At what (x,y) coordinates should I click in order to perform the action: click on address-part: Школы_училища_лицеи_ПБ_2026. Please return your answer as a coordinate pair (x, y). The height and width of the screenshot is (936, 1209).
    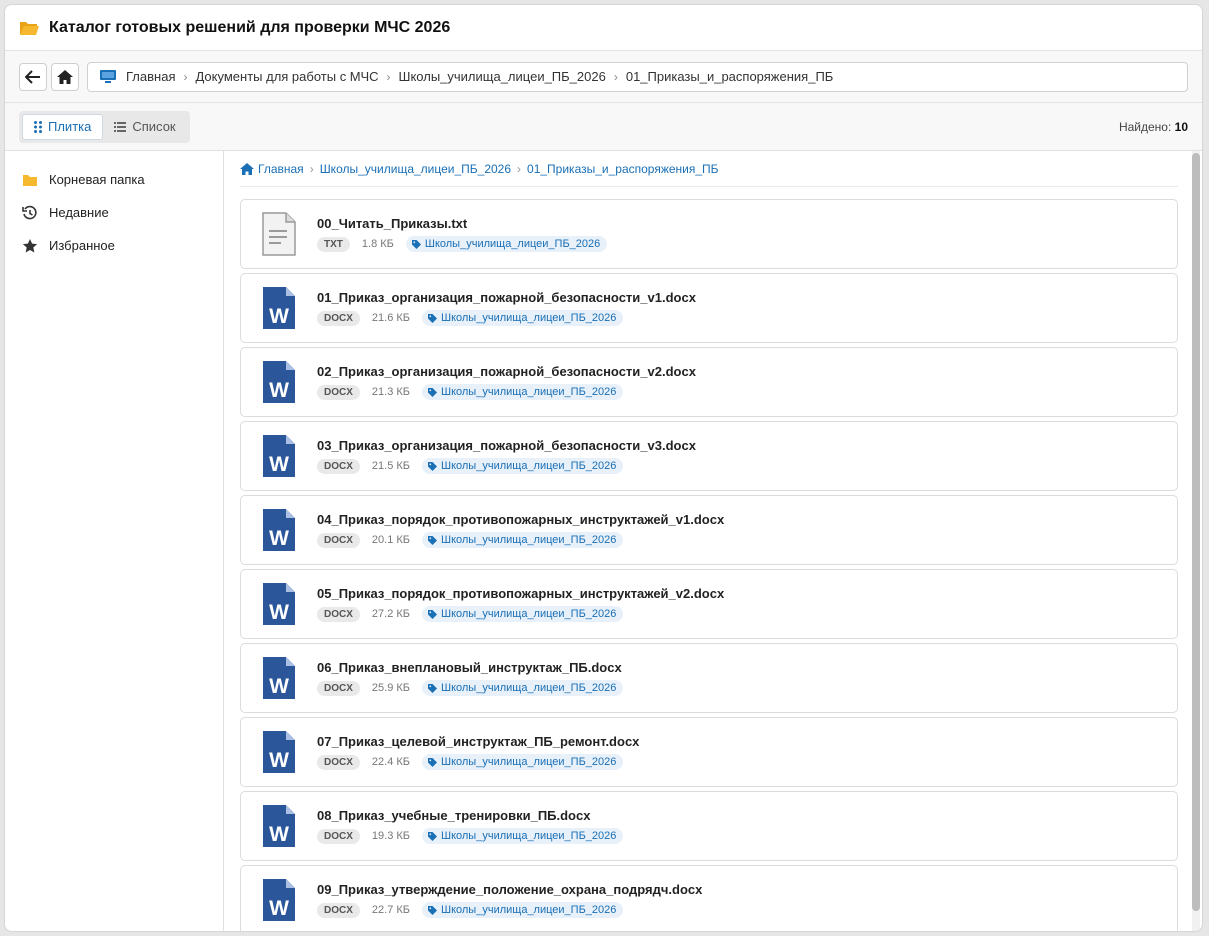
    Looking at the image, I should click on (502, 76).